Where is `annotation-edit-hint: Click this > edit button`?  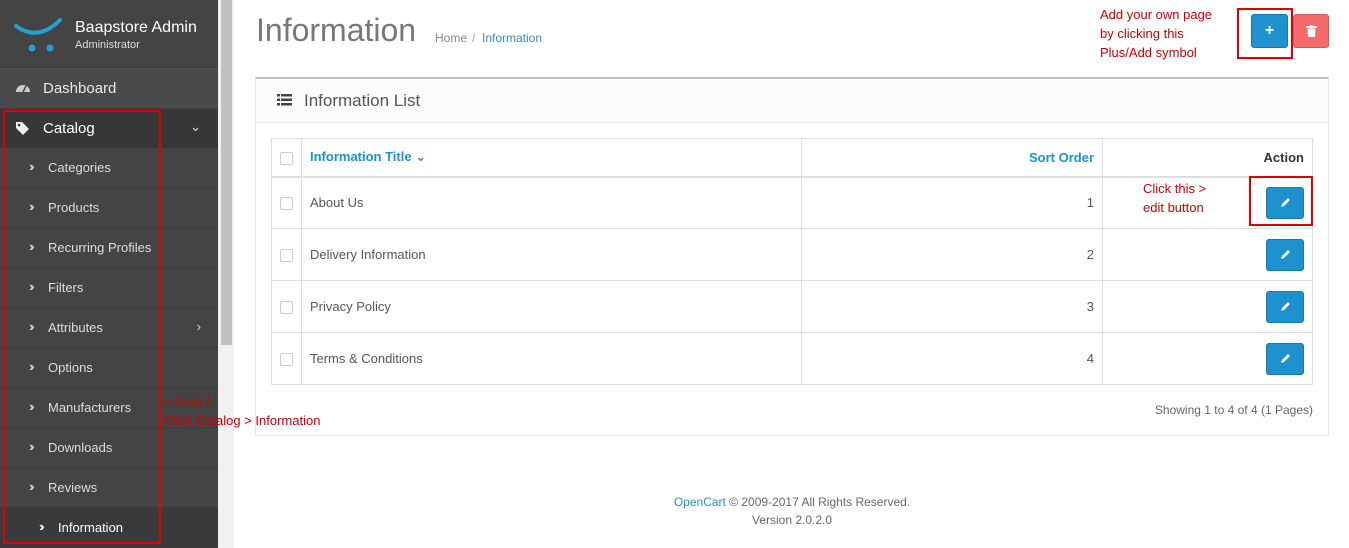
annotation-edit-hint: Click this > edit button is located at coordinates (1174, 198).